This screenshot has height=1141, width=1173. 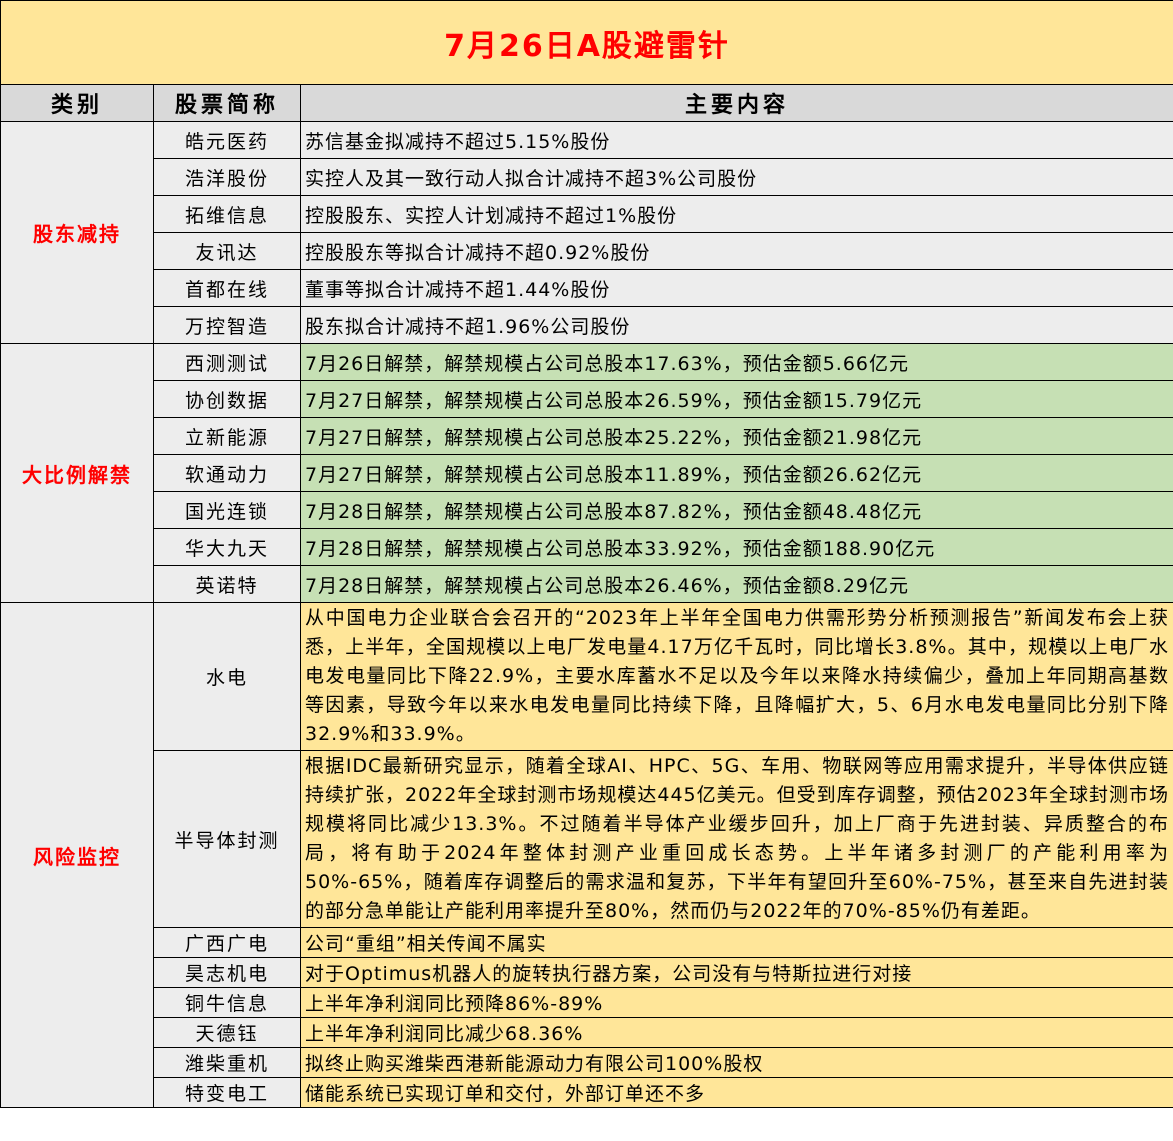 I want to click on table-row: 首都在线 董事等拟合计减持不超1.44%股份, so click(x=587, y=288).